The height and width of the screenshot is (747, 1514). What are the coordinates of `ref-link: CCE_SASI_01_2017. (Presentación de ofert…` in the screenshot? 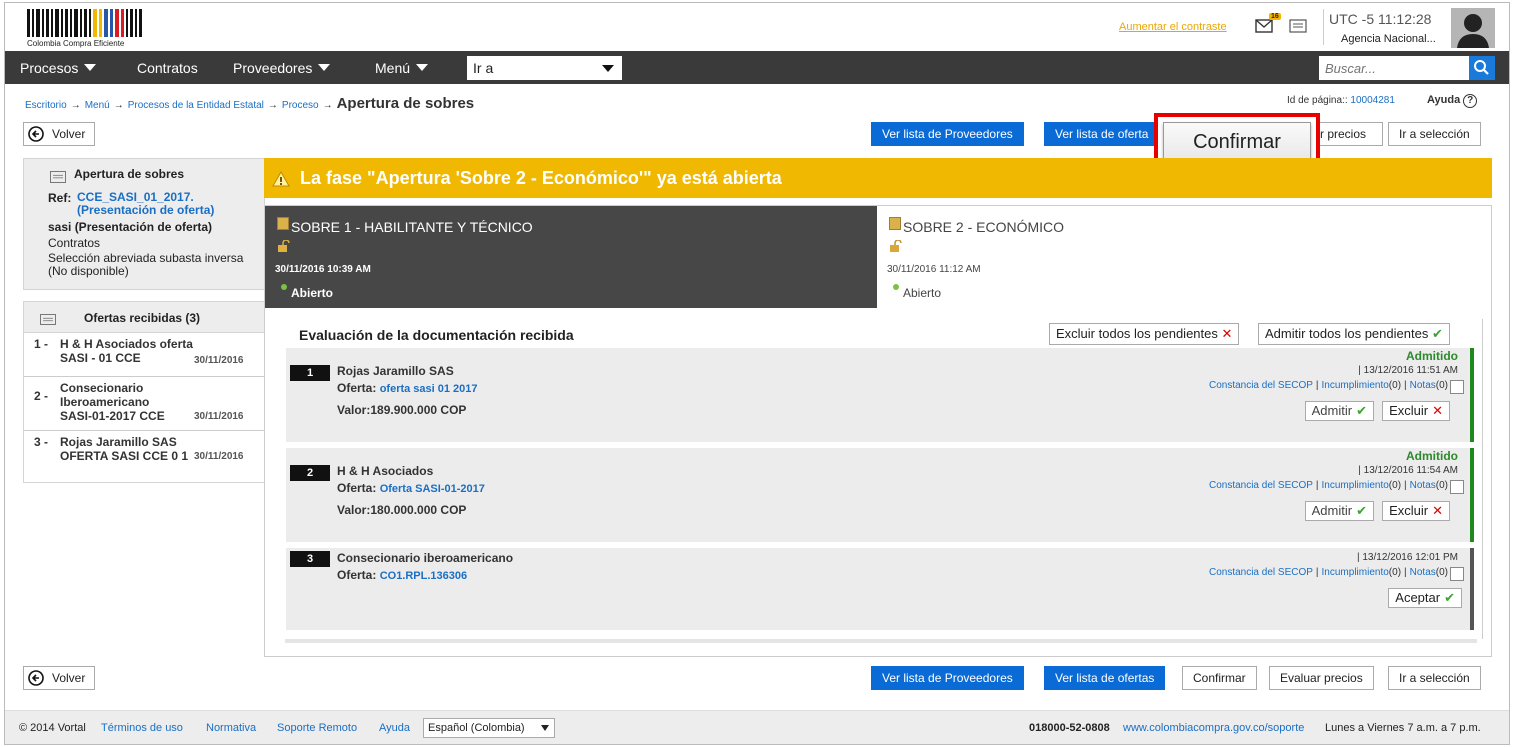 It's located at (167, 204).